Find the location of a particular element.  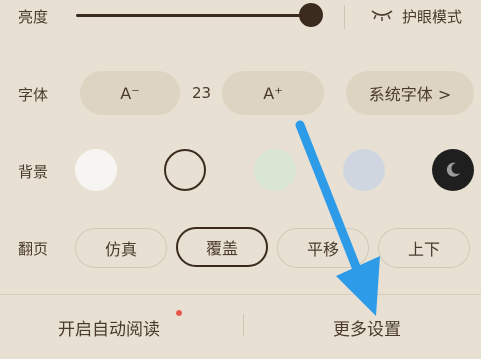

font-size-value: 23 is located at coordinates (202, 93).